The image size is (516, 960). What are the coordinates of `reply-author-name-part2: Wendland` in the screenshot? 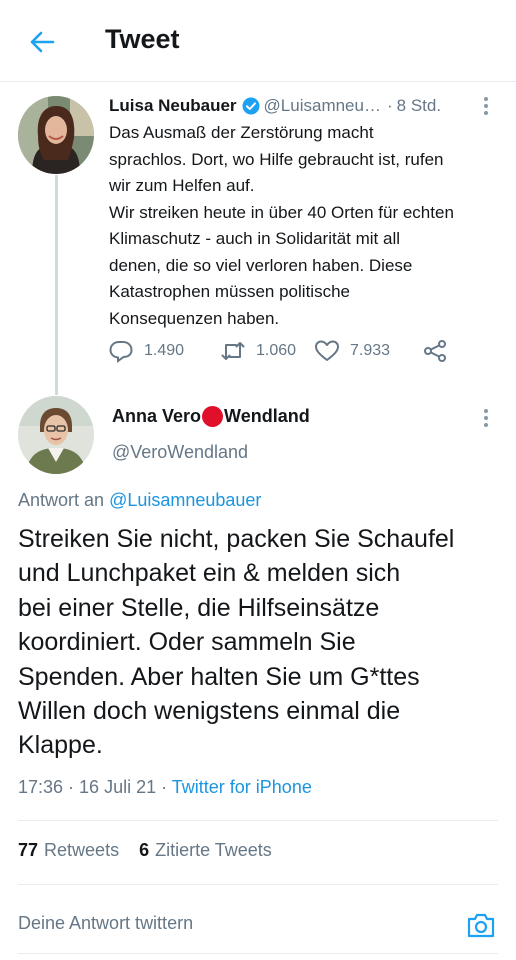 It's located at (267, 416).